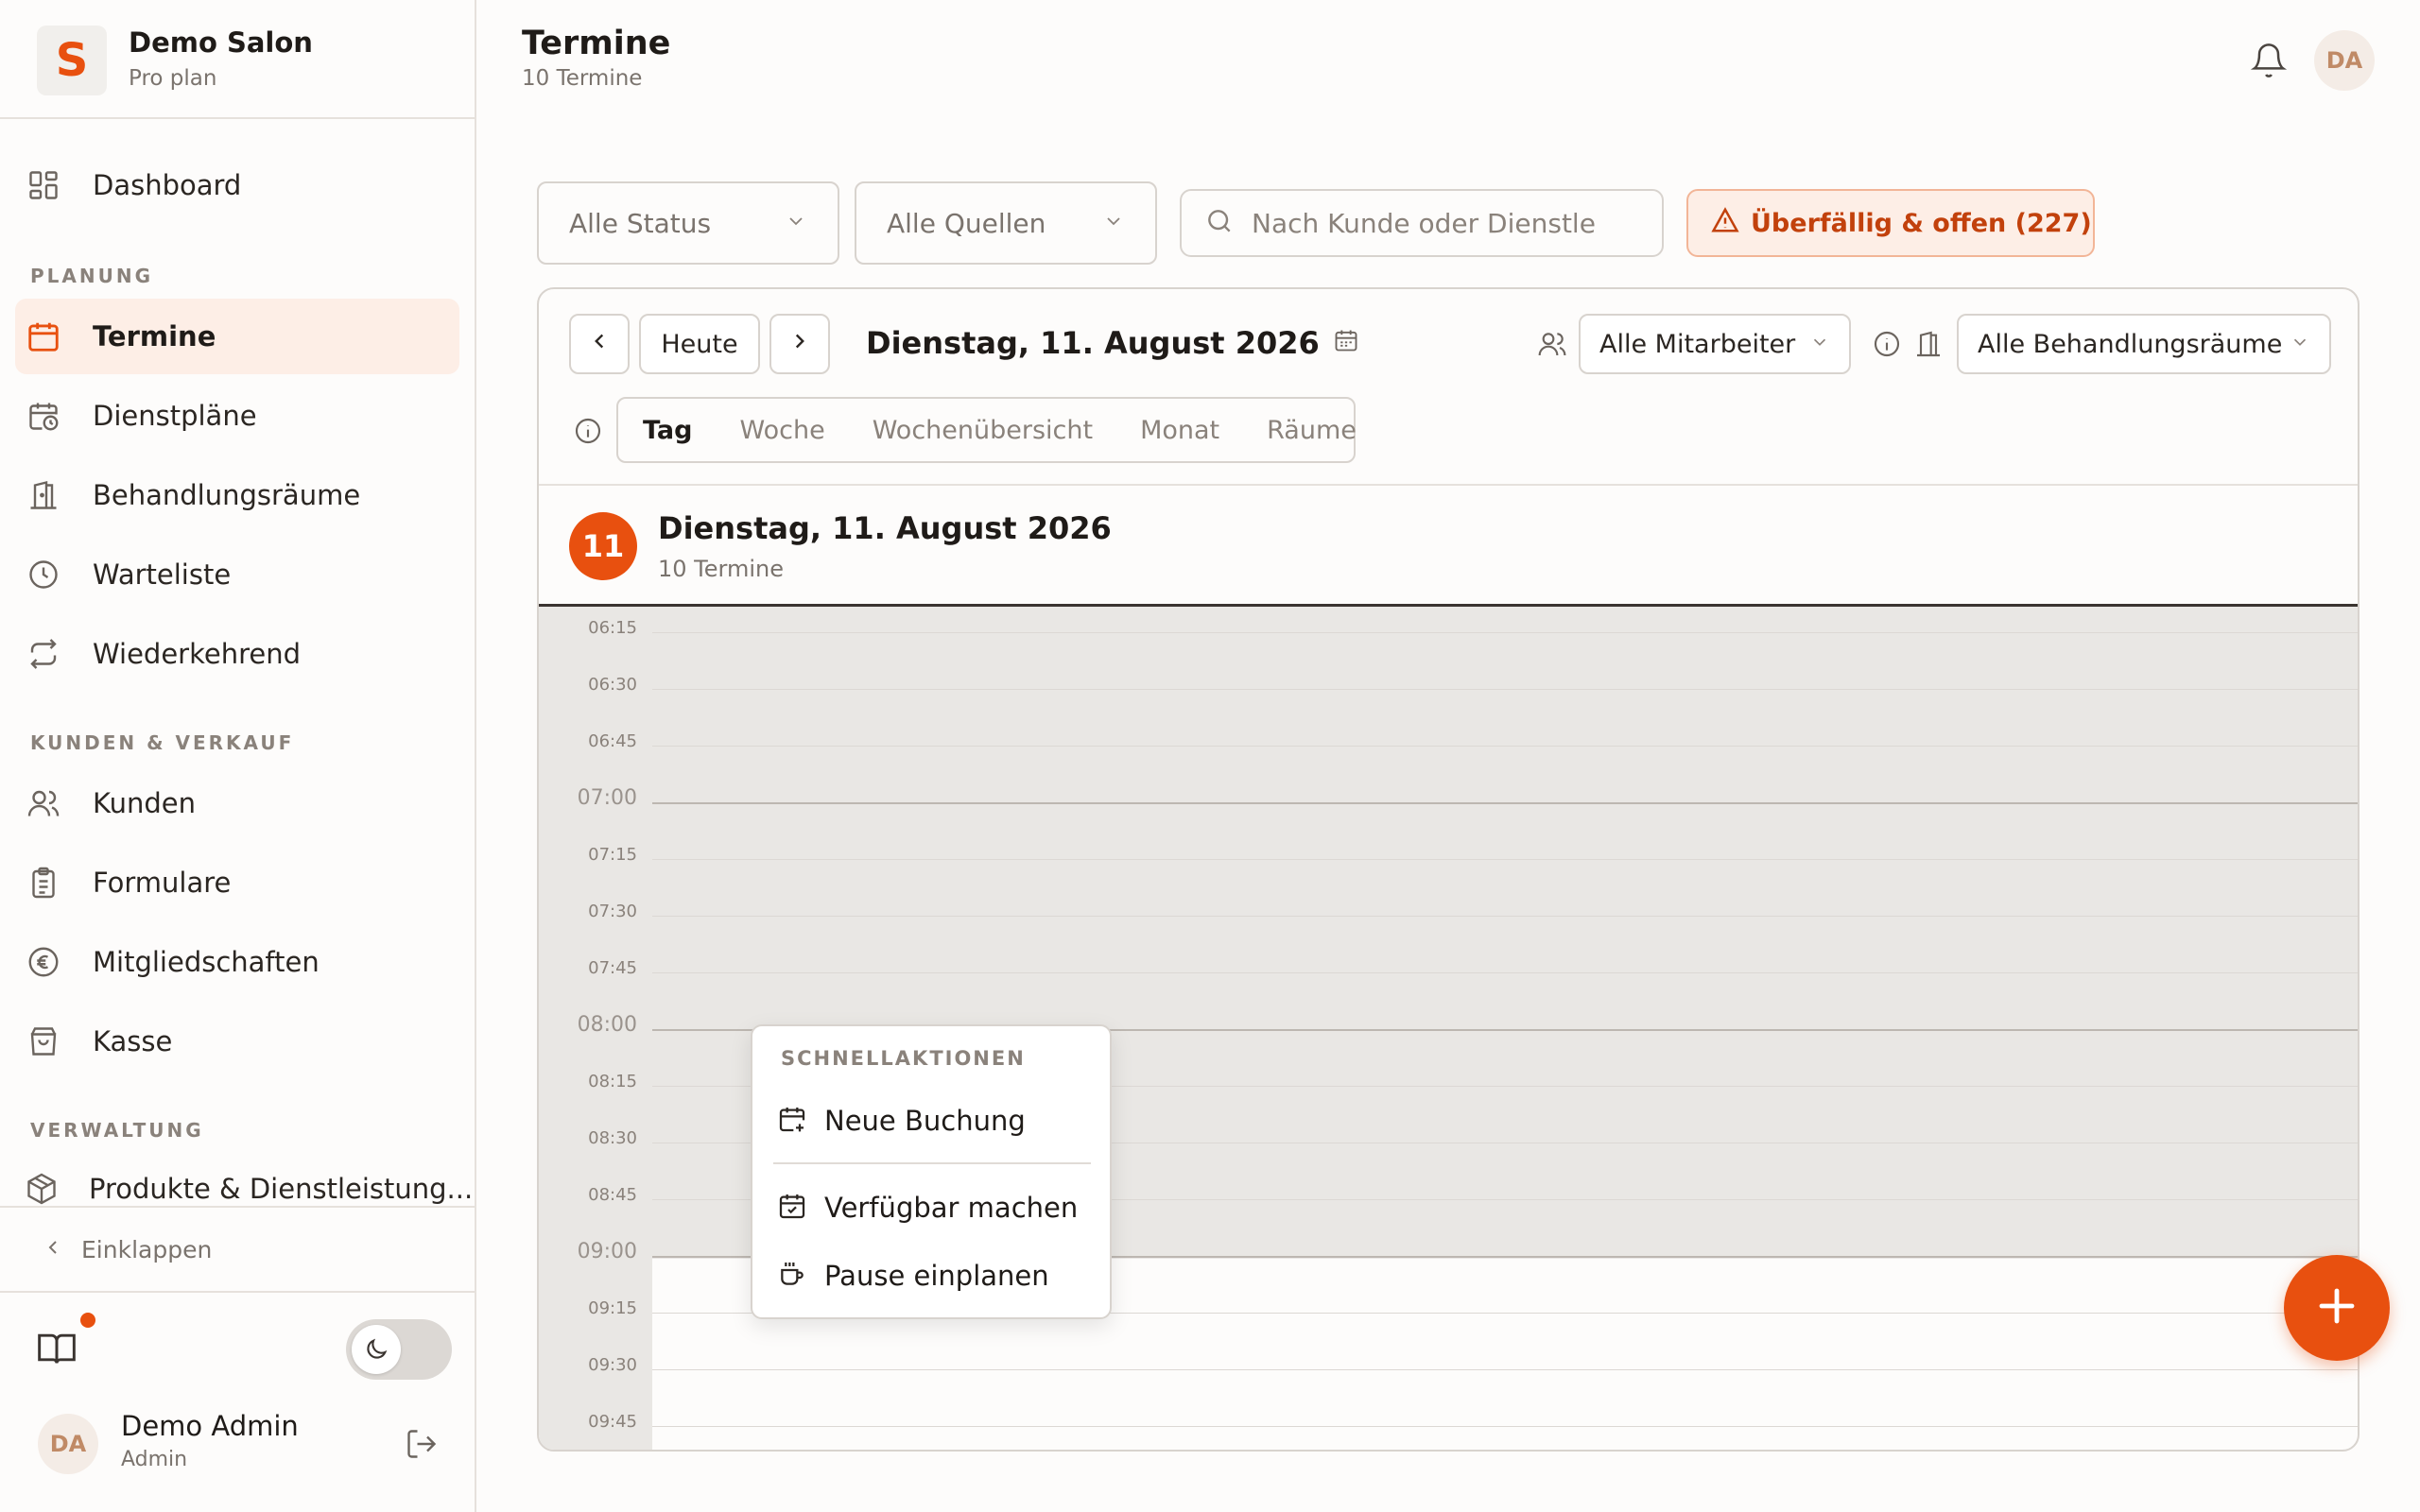  I want to click on plus-icon, so click(2337, 1307).